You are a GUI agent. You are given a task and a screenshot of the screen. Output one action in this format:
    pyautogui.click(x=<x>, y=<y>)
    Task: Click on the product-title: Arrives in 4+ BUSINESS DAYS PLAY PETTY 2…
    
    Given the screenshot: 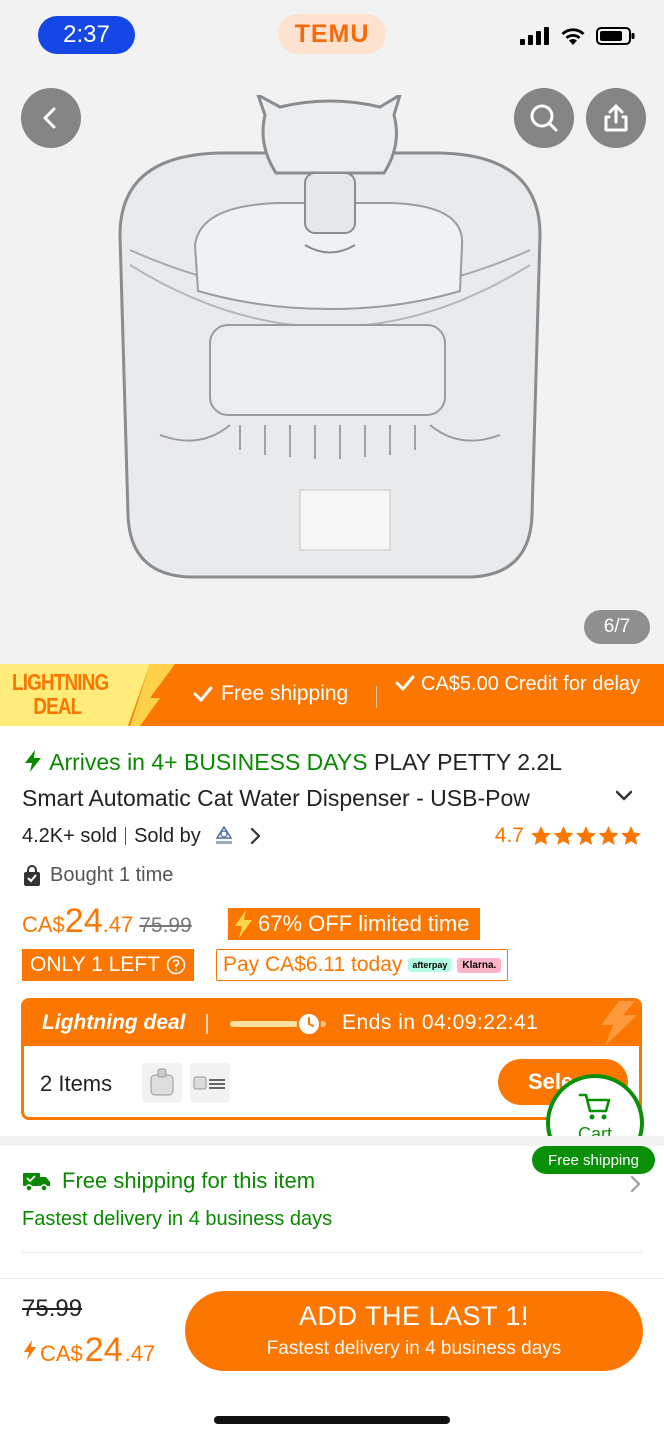 What is the action you would take?
    pyautogui.click(x=322, y=780)
    